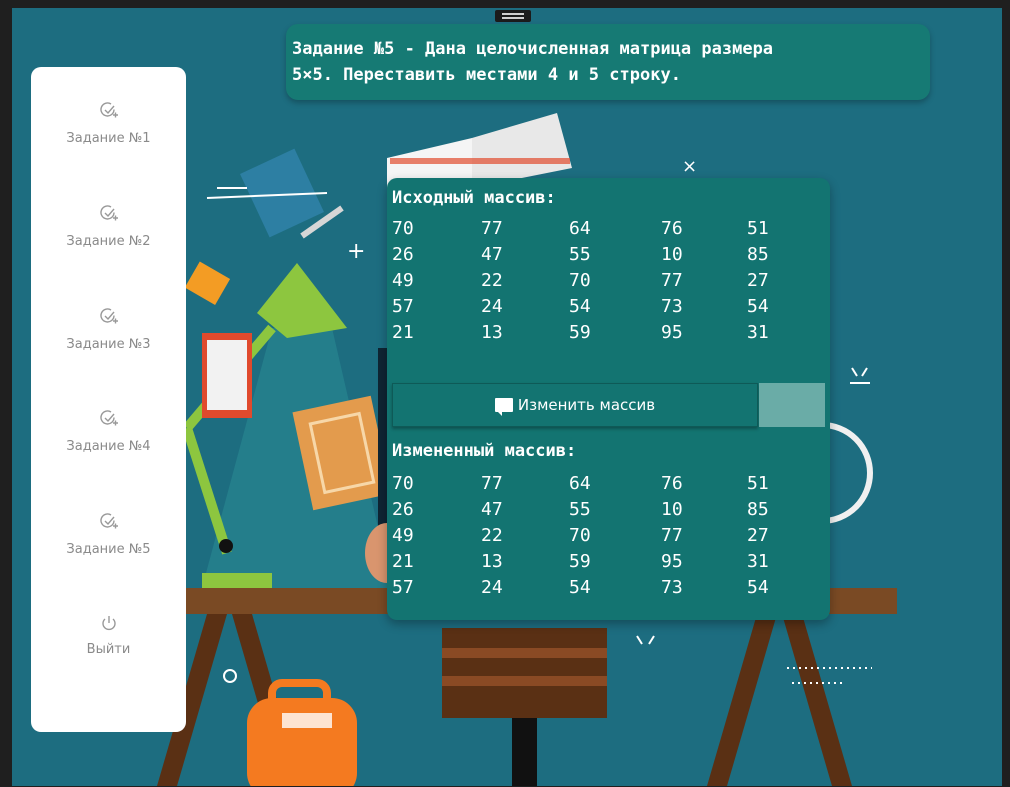 This screenshot has height=787, width=1010. I want to click on logout-label: Выйти, so click(108, 649).